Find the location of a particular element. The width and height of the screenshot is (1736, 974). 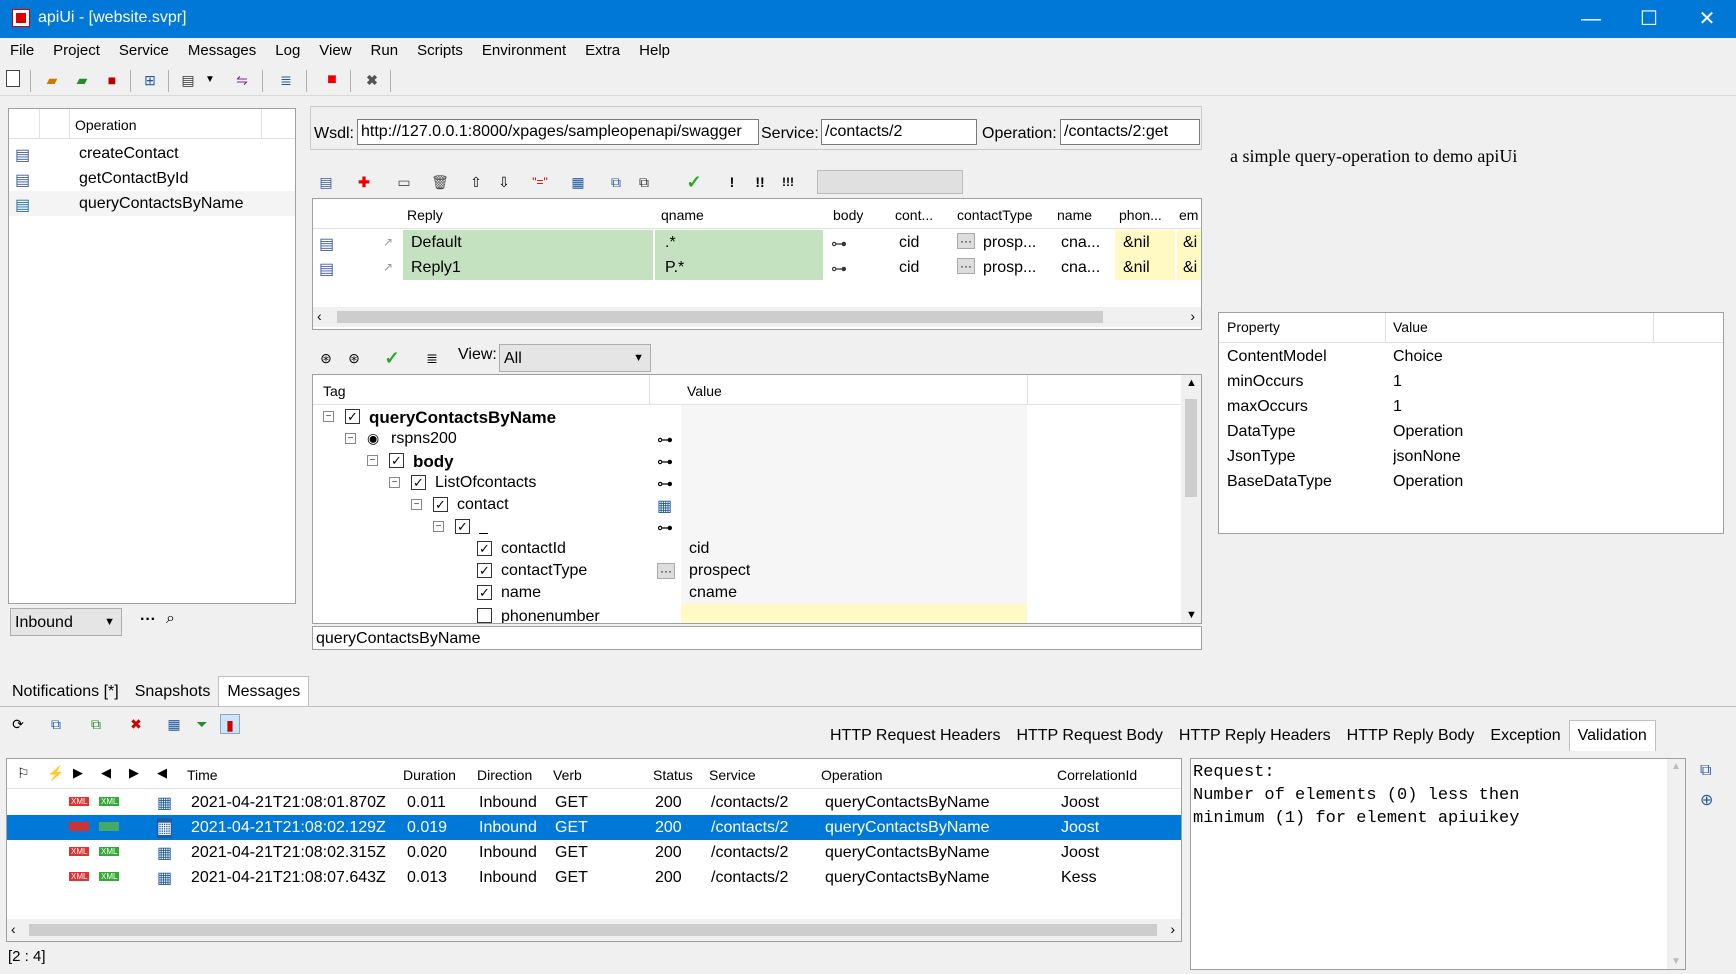

menu-view: View is located at coordinates (334, 48).